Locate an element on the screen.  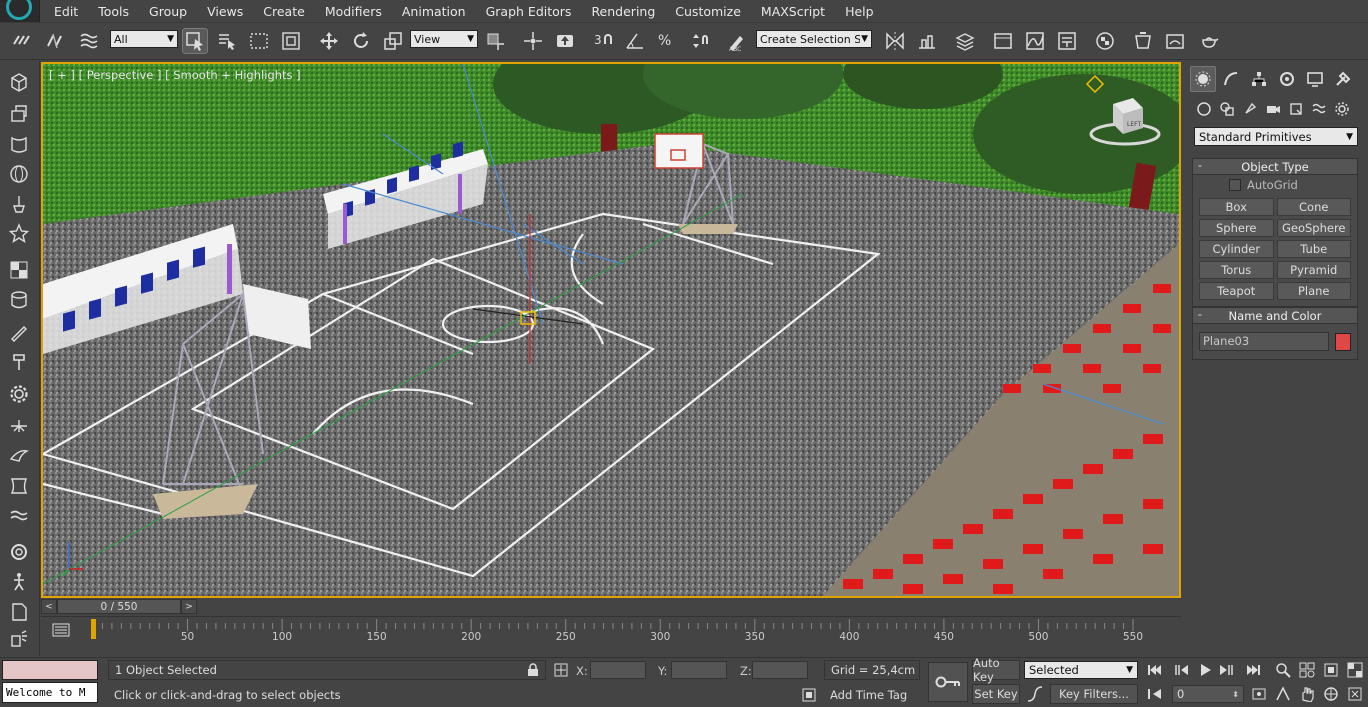
cloth-tool-icon is located at coordinates (19, 144).